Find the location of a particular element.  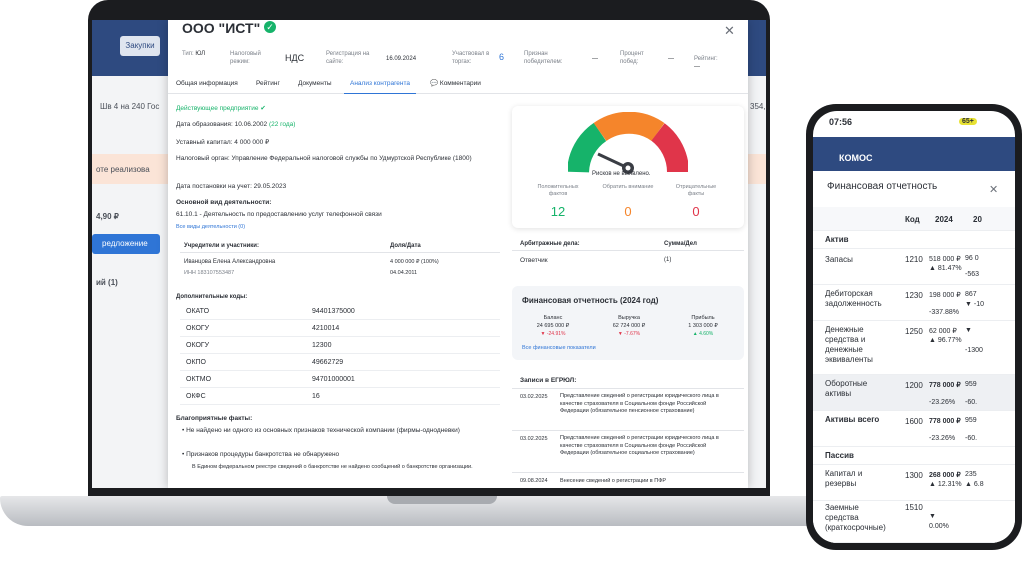

tab-general: Общая информация is located at coordinates (207, 85).